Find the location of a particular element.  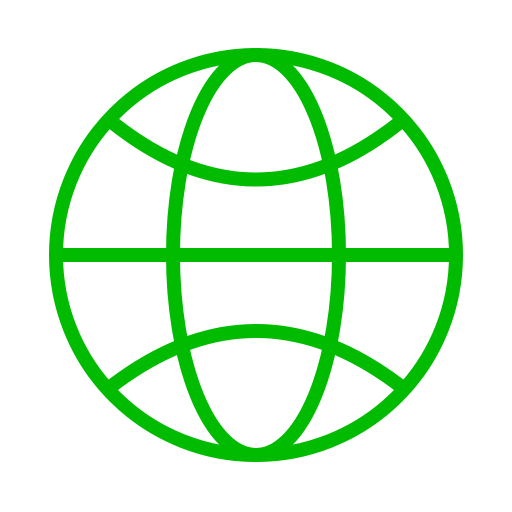

globe-lower-parallel is located at coordinates (256, 358).